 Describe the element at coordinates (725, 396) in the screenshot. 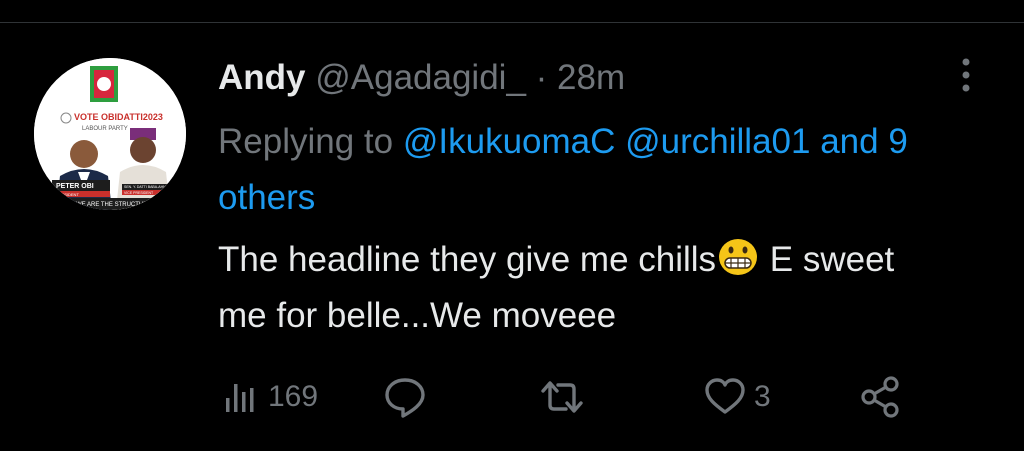

I see `like-icon` at that location.